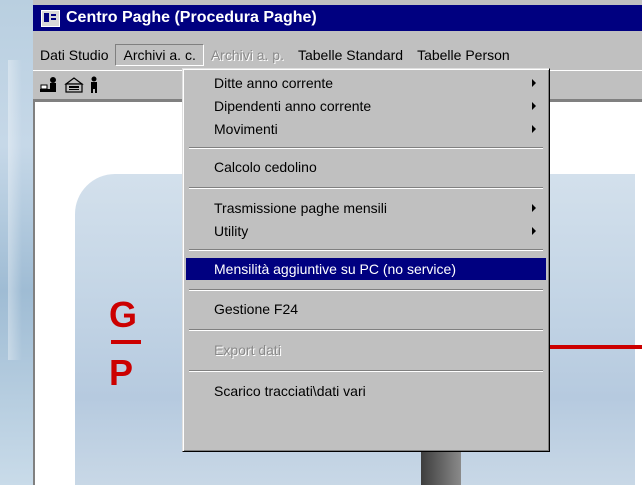  I want to click on menu-item-label: Dipendenti anno corrente, so click(293, 106).